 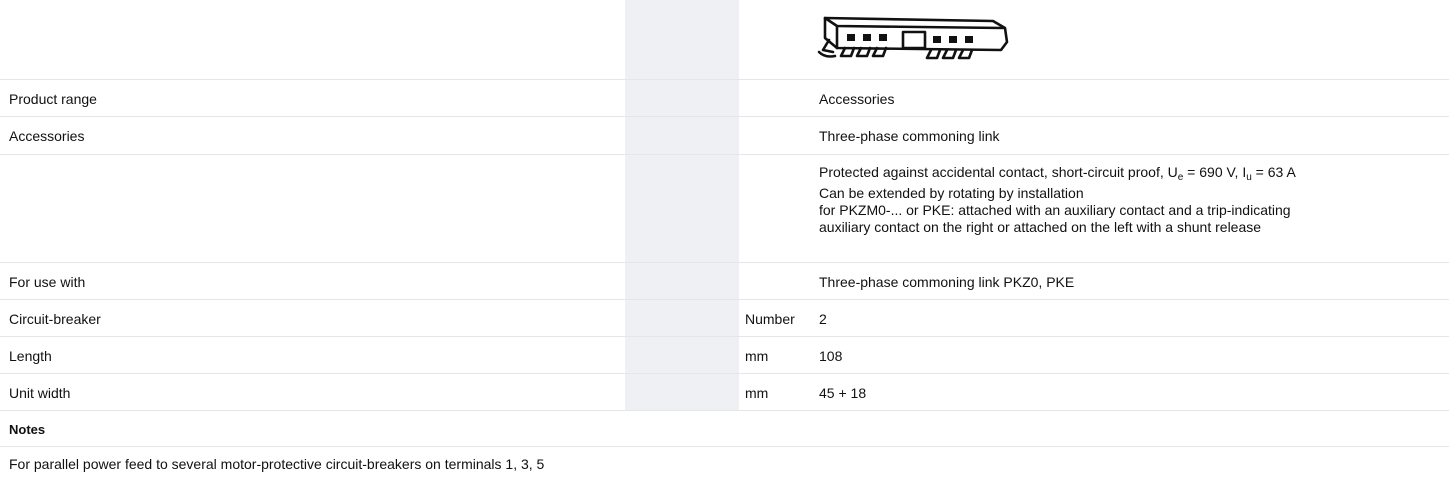 I want to click on label-circuit-breaker: Circuit-breaker, so click(x=55, y=319).